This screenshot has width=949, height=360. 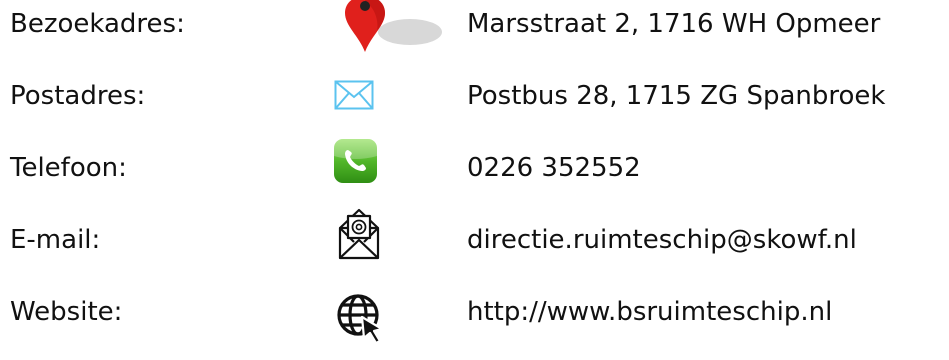 I want to click on phone-value: 0226 352552, so click(x=554, y=168).